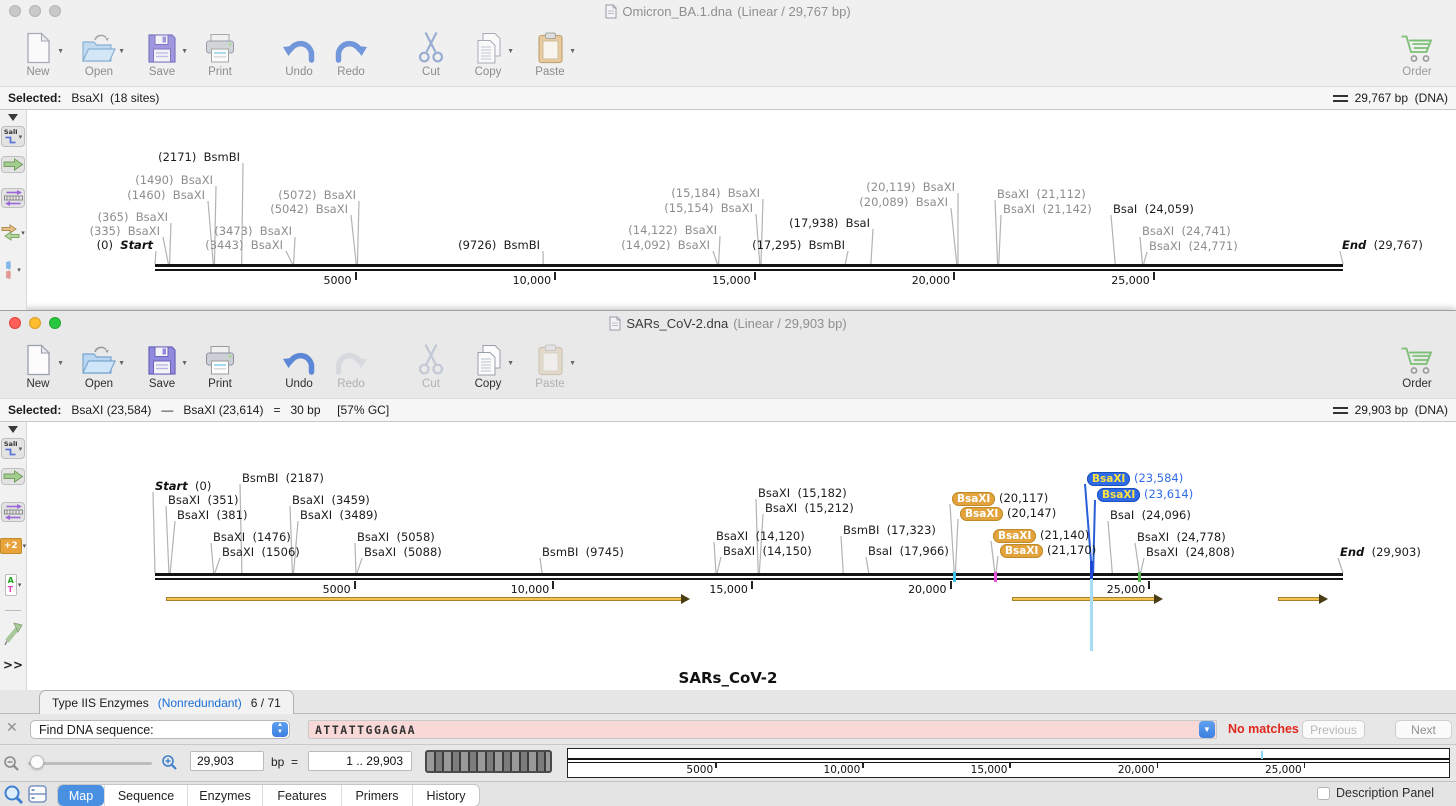  What do you see at coordinates (396, 537) in the screenshot?
I see `enzyme-site-label: BsaXI (5058)` at bounding box center [396, 537].